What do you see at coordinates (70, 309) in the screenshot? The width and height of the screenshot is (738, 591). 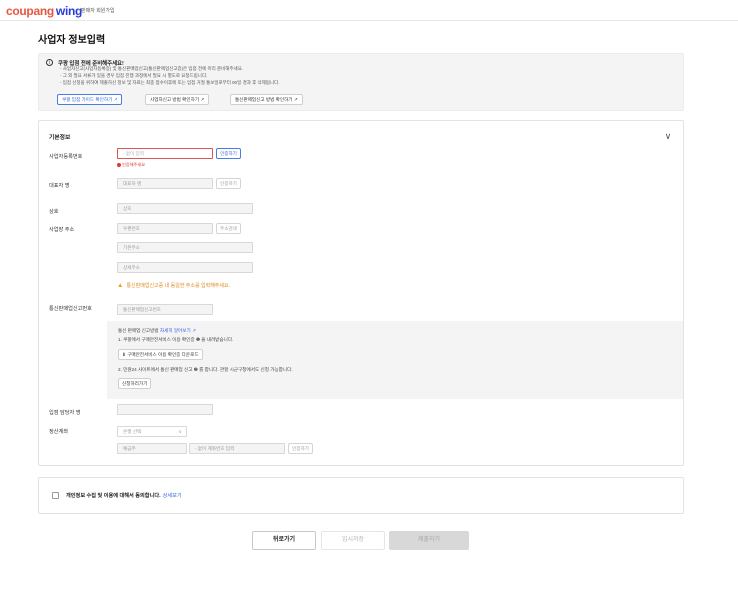 I see `mail-order-label: 통신판매업신고번호` at bounding box center [70, 309].